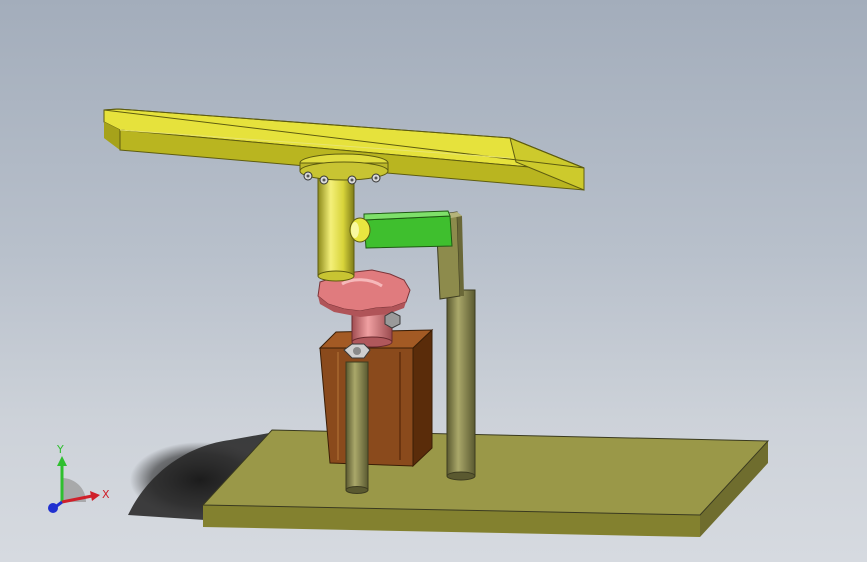 This screenshot has height=562, width=867. Describe the element at coordinates (376, 398) in the screenshot. I see `motor-housing` at that location.